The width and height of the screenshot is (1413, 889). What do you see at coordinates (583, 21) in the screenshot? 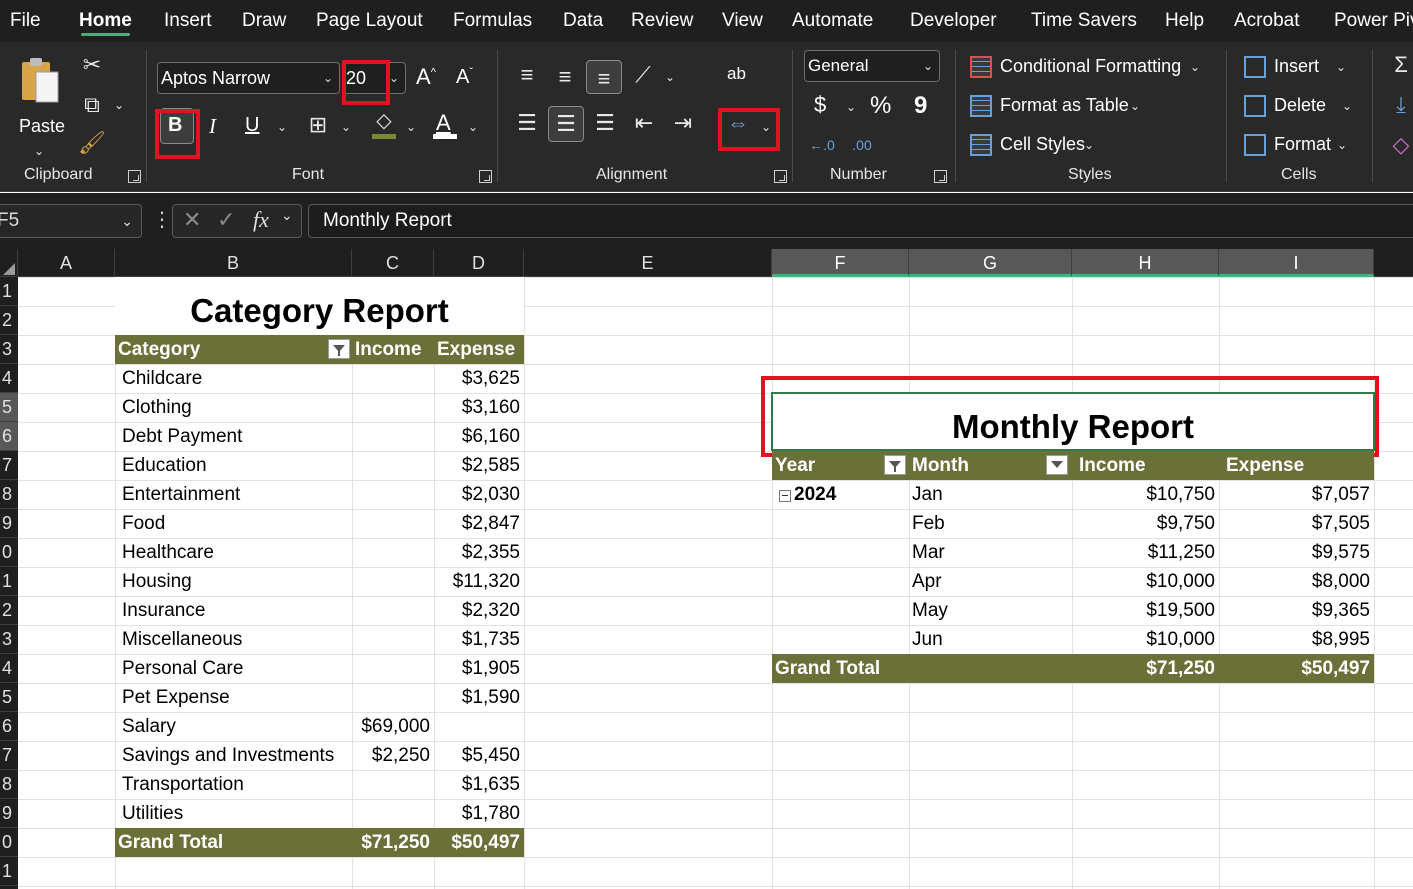
I see `tab-data: Data` at bounding box center [583, 21].